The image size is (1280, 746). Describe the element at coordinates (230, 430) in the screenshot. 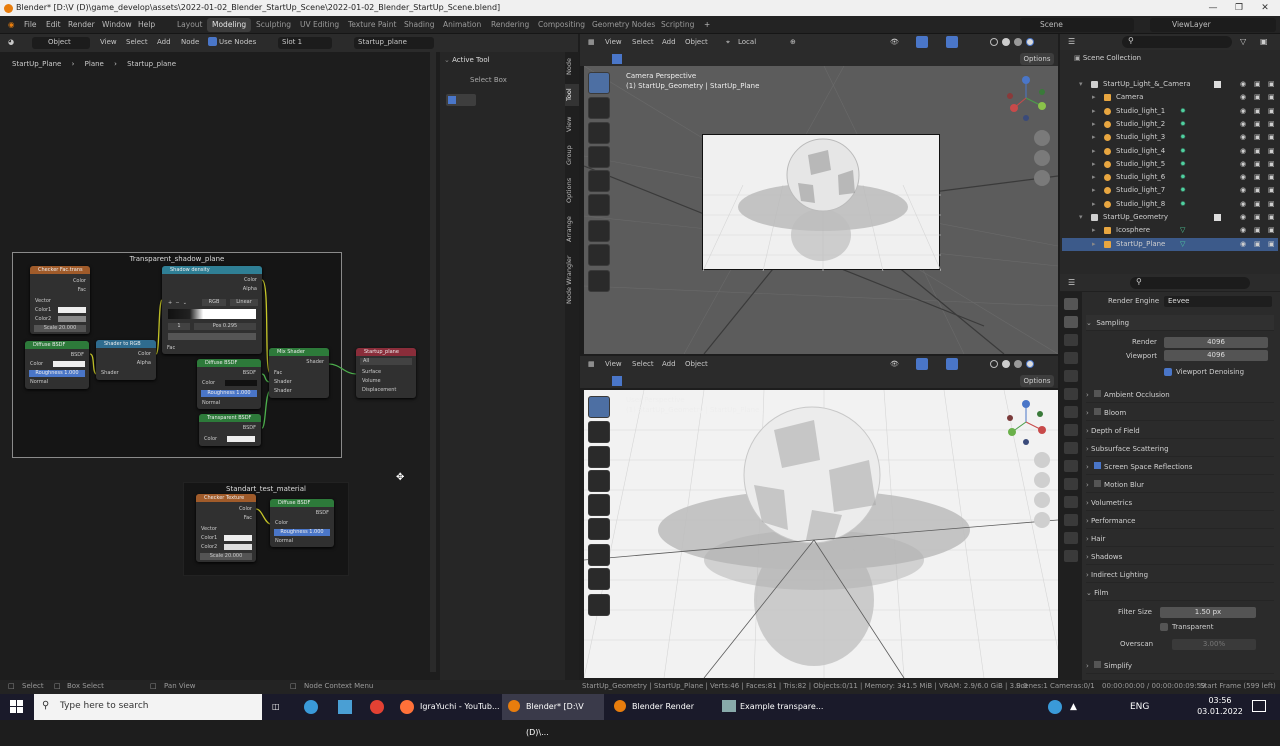

I see `node-transparent-bsdf: Transparent BSDF BSDF Color` at that location.